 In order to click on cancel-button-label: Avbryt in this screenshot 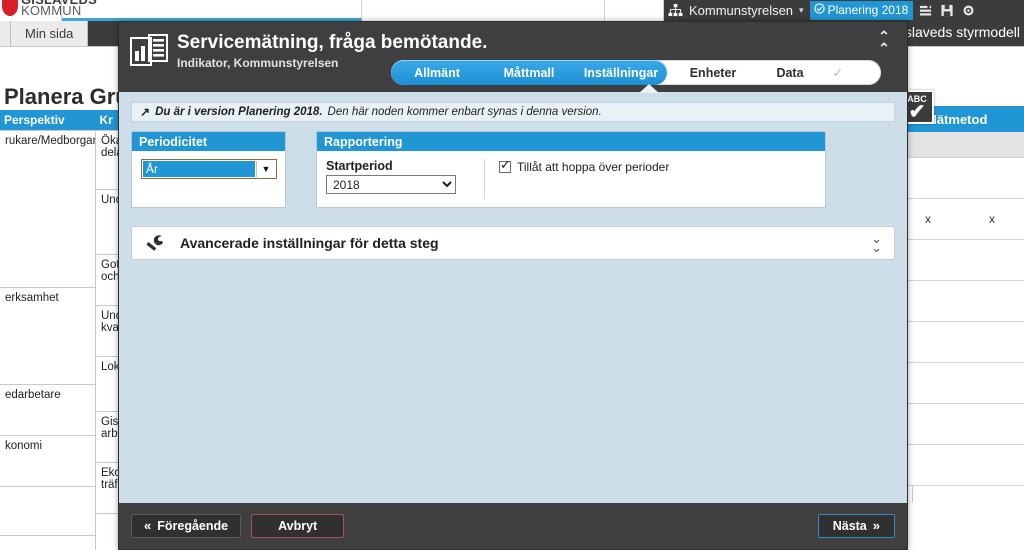, I will do `click(298, 526)`.